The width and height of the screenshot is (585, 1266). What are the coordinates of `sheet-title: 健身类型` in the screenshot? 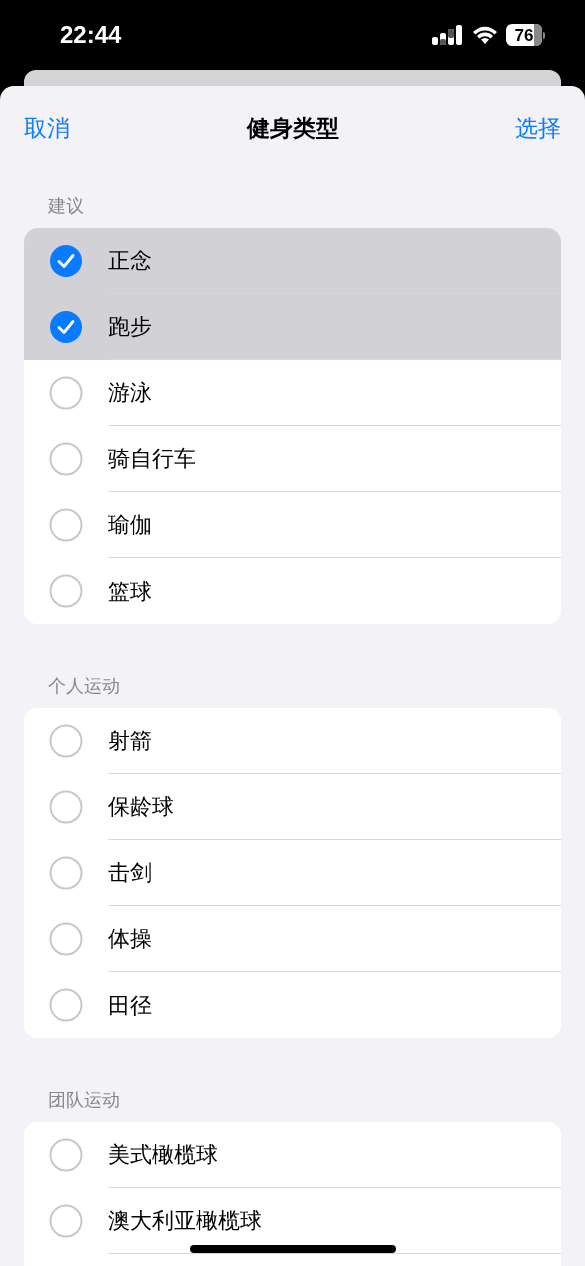 It's located at (292, 128).